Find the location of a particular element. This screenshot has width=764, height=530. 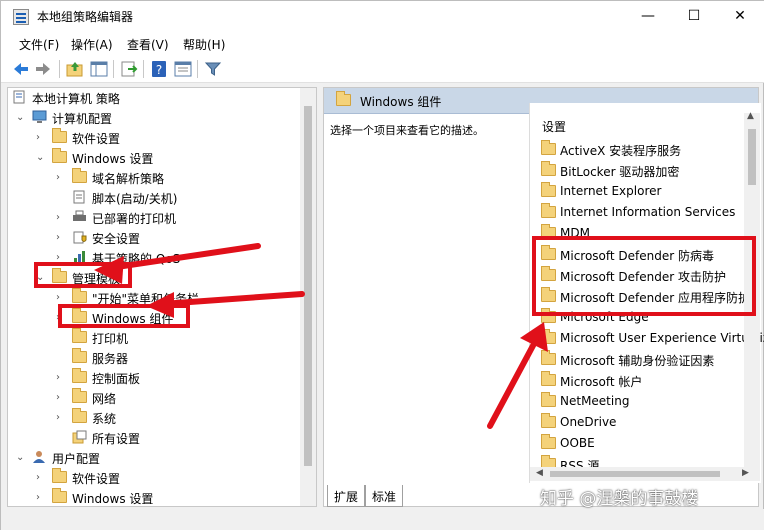

scroll-left-arrow-icon: ◀ is located at coordinates (539, 473).